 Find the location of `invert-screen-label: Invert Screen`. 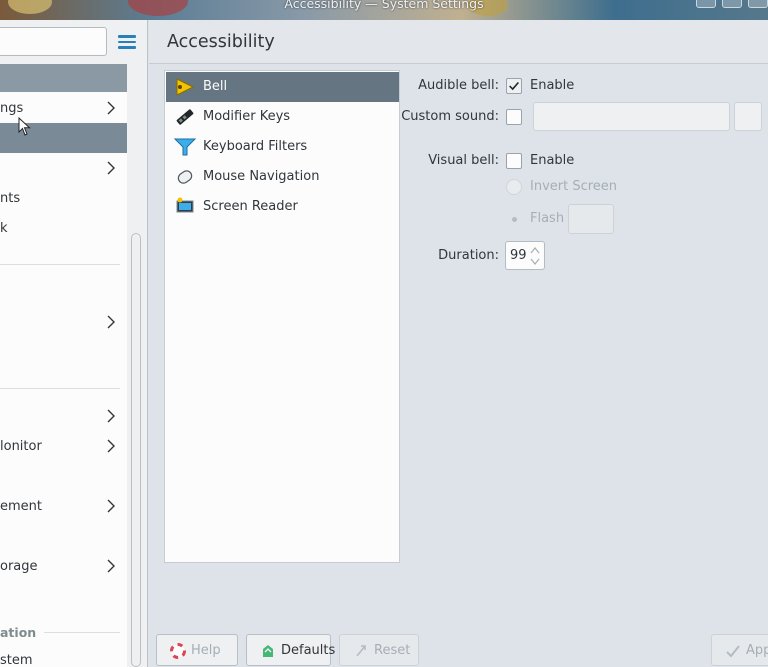

invert-screen-label: Invert Screen is located at coordinates (573, 186).